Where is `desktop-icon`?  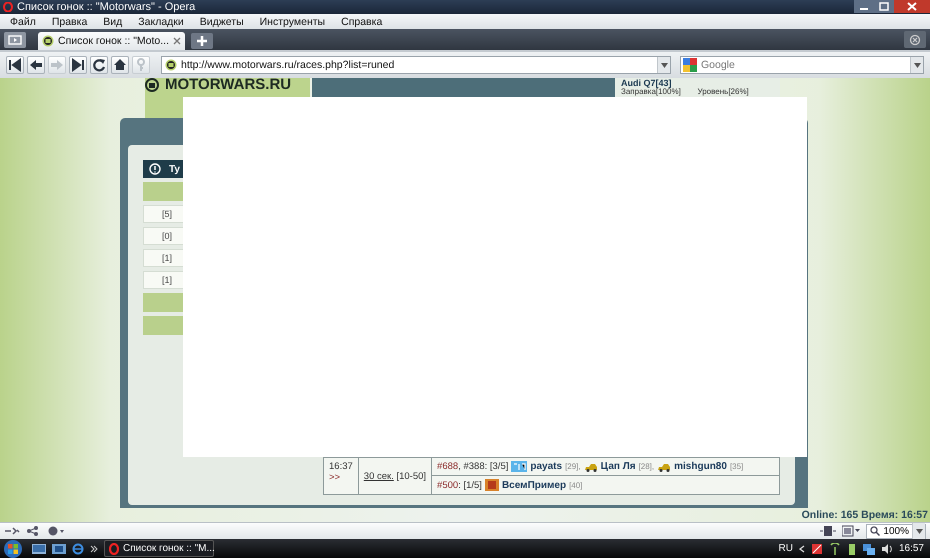
desktop-icon is located at coordinates (39, 548).